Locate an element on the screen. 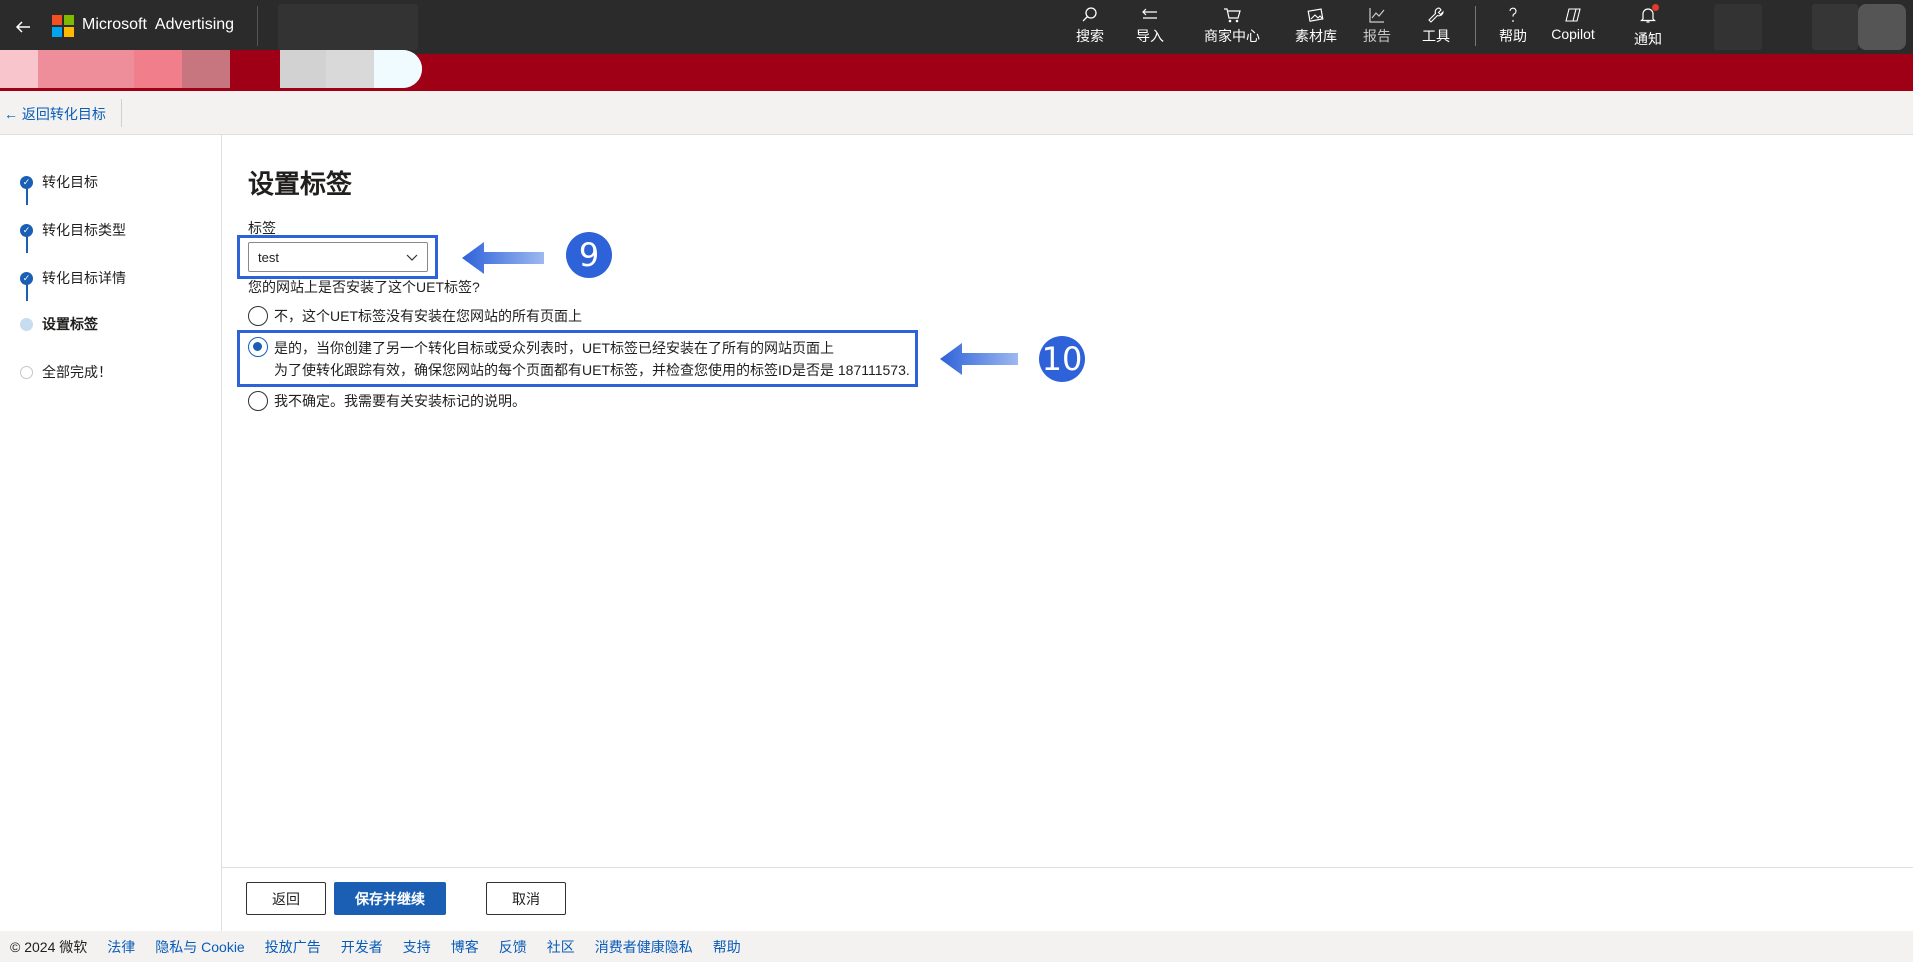  account-selector is located at coordinates (348, 27).